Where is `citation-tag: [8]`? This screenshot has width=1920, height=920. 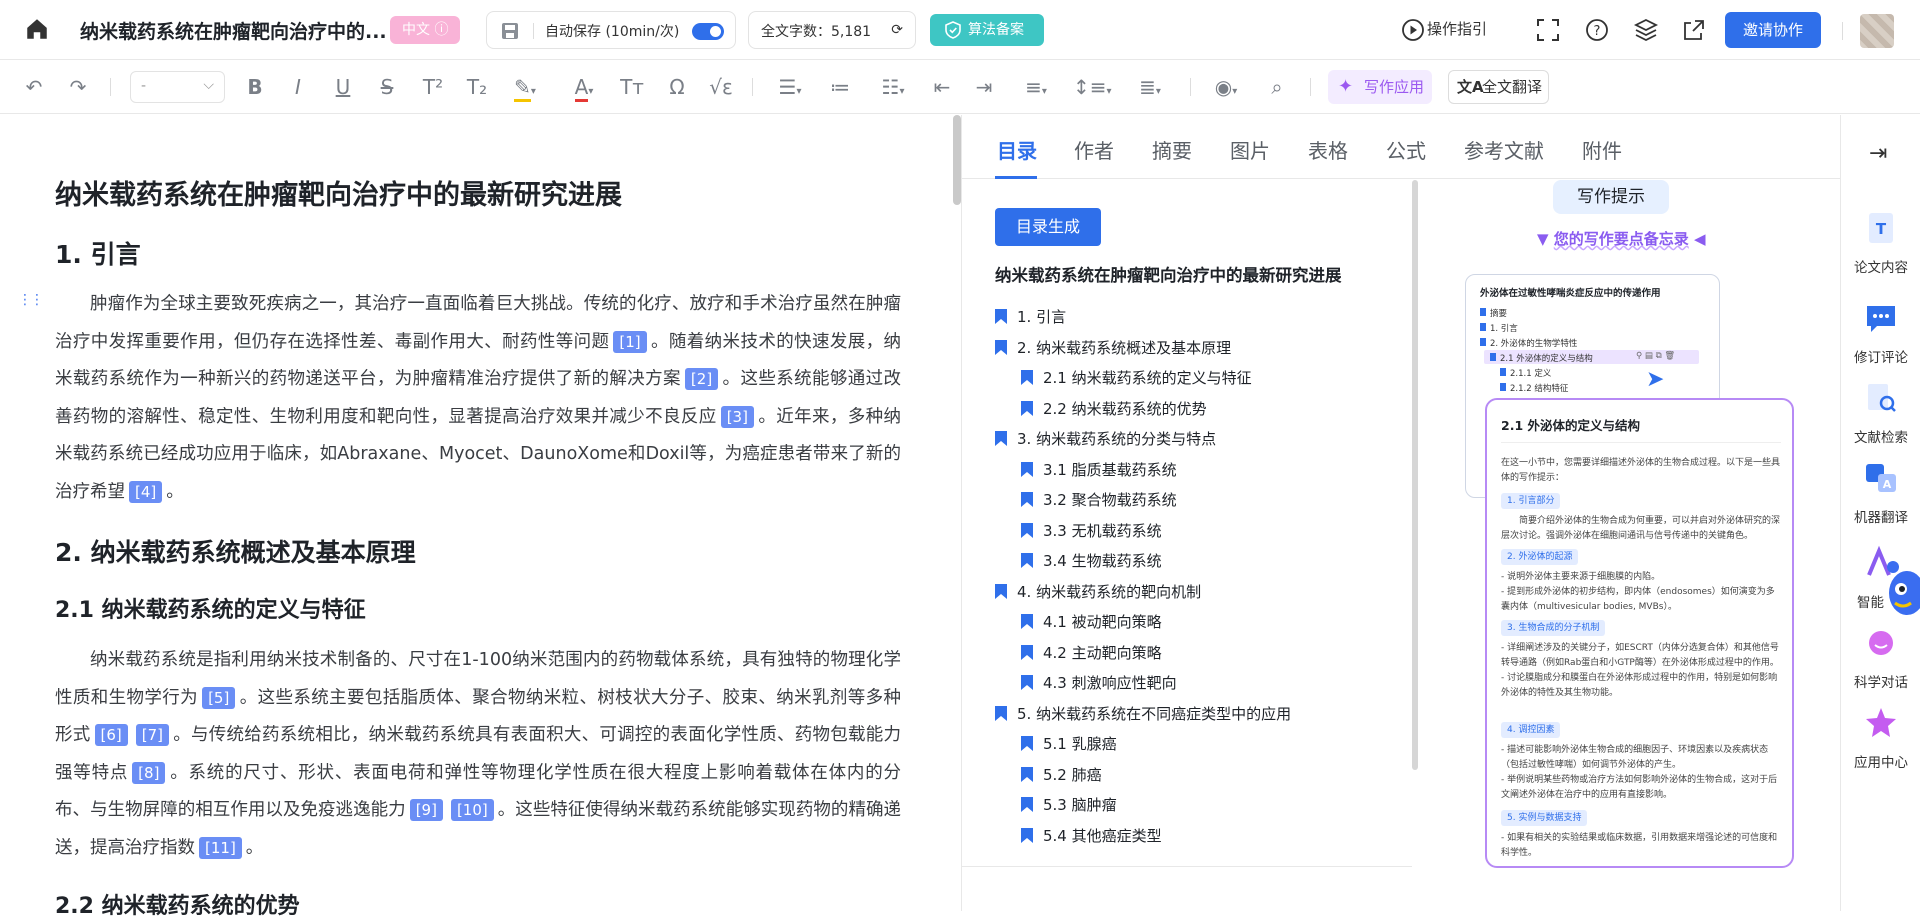 citation-tag: [8] is located at coordinates (149, 772).